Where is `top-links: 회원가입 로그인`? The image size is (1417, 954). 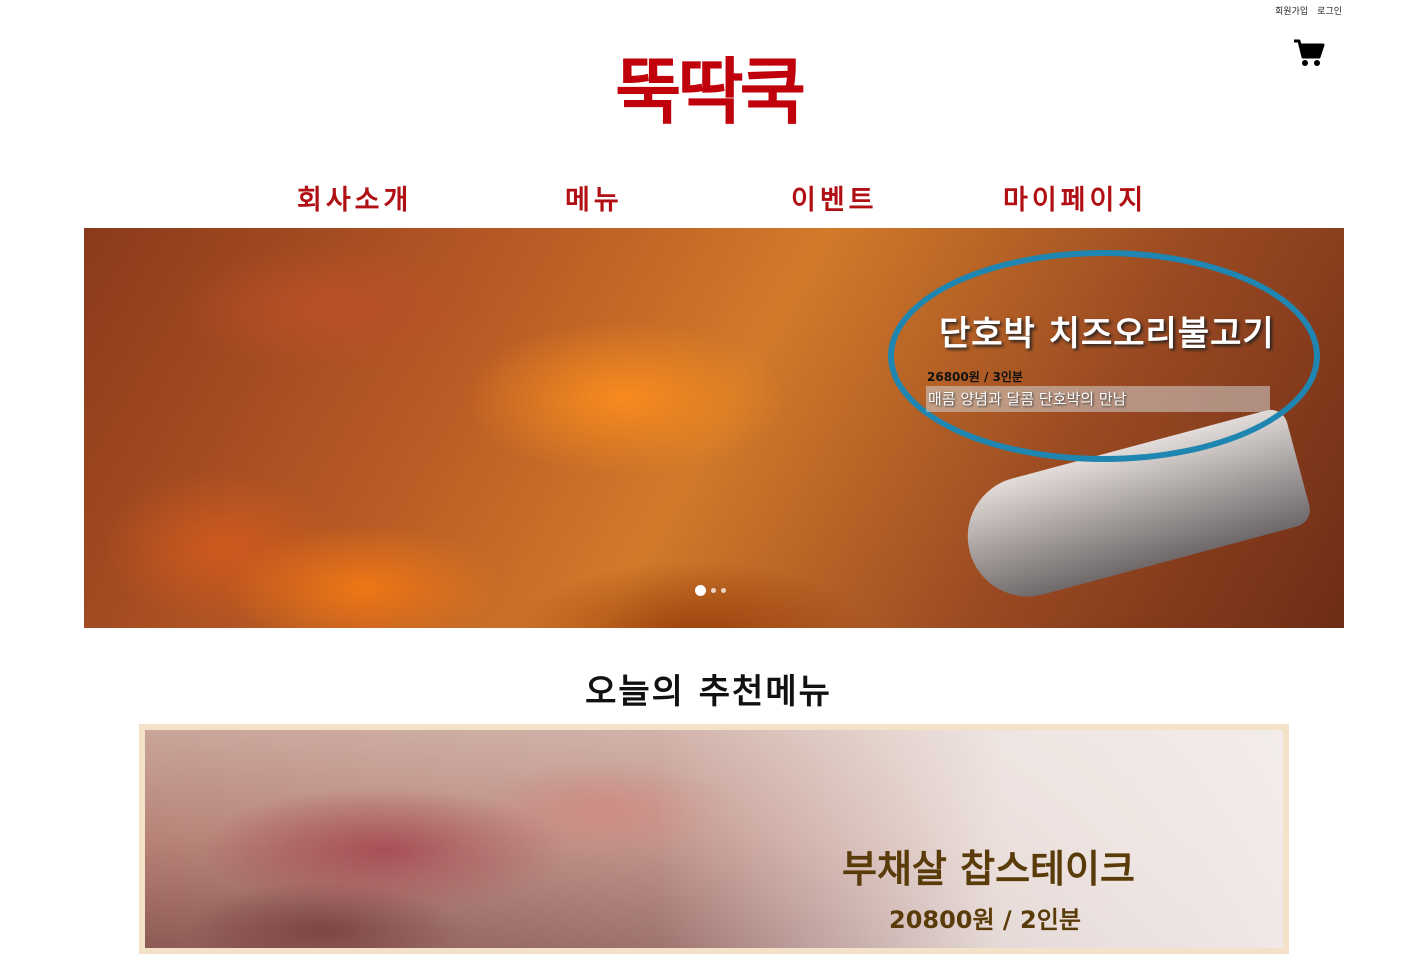 top-links: 회원가입 로그인 is located at coordinates (1308, 10).